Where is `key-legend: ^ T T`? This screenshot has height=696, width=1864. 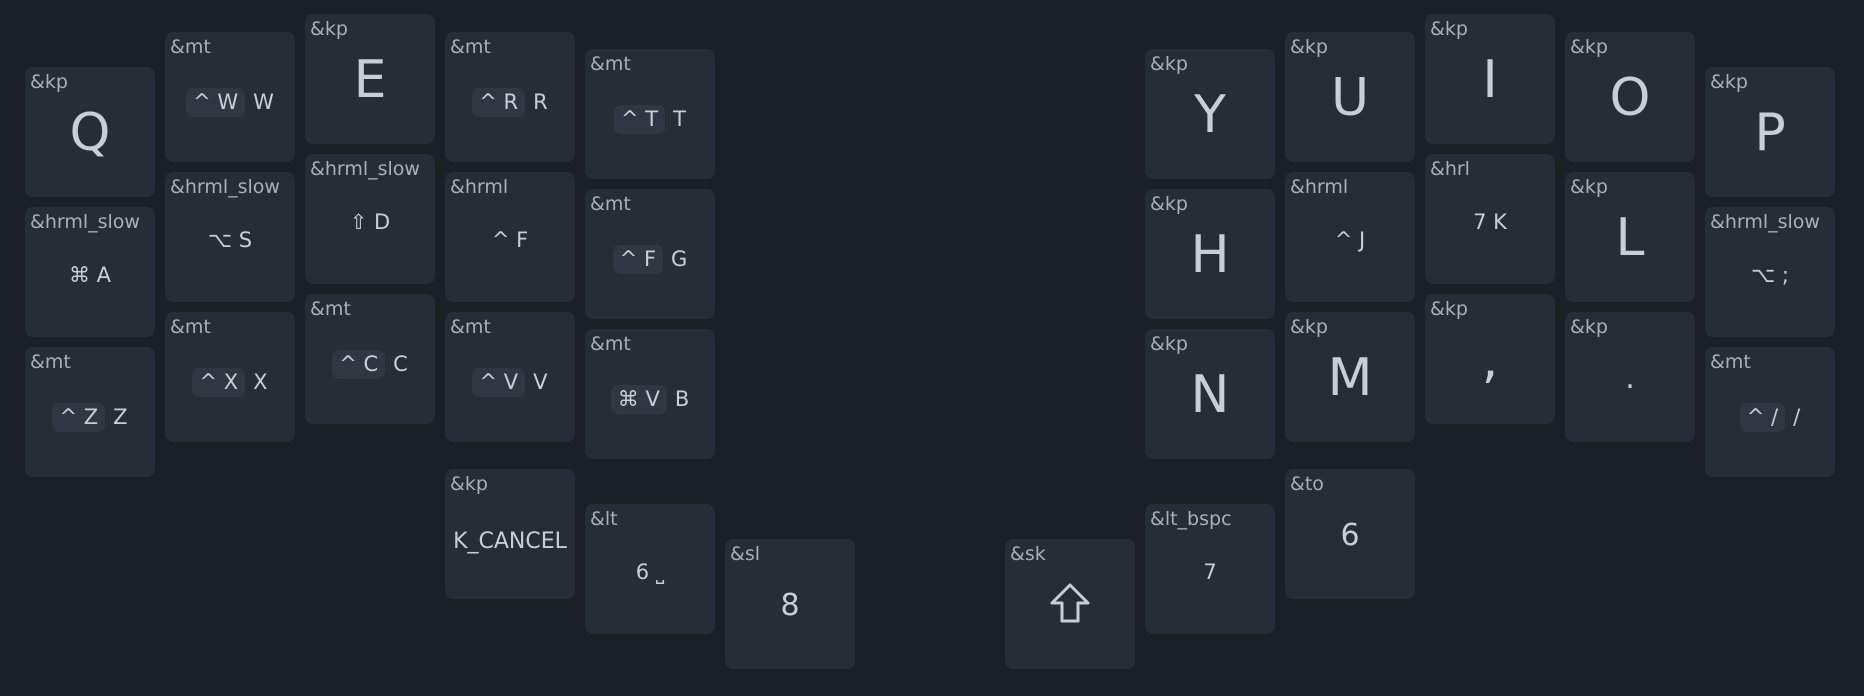 key-legend: ^ T T is located at coordinates (650, 120).